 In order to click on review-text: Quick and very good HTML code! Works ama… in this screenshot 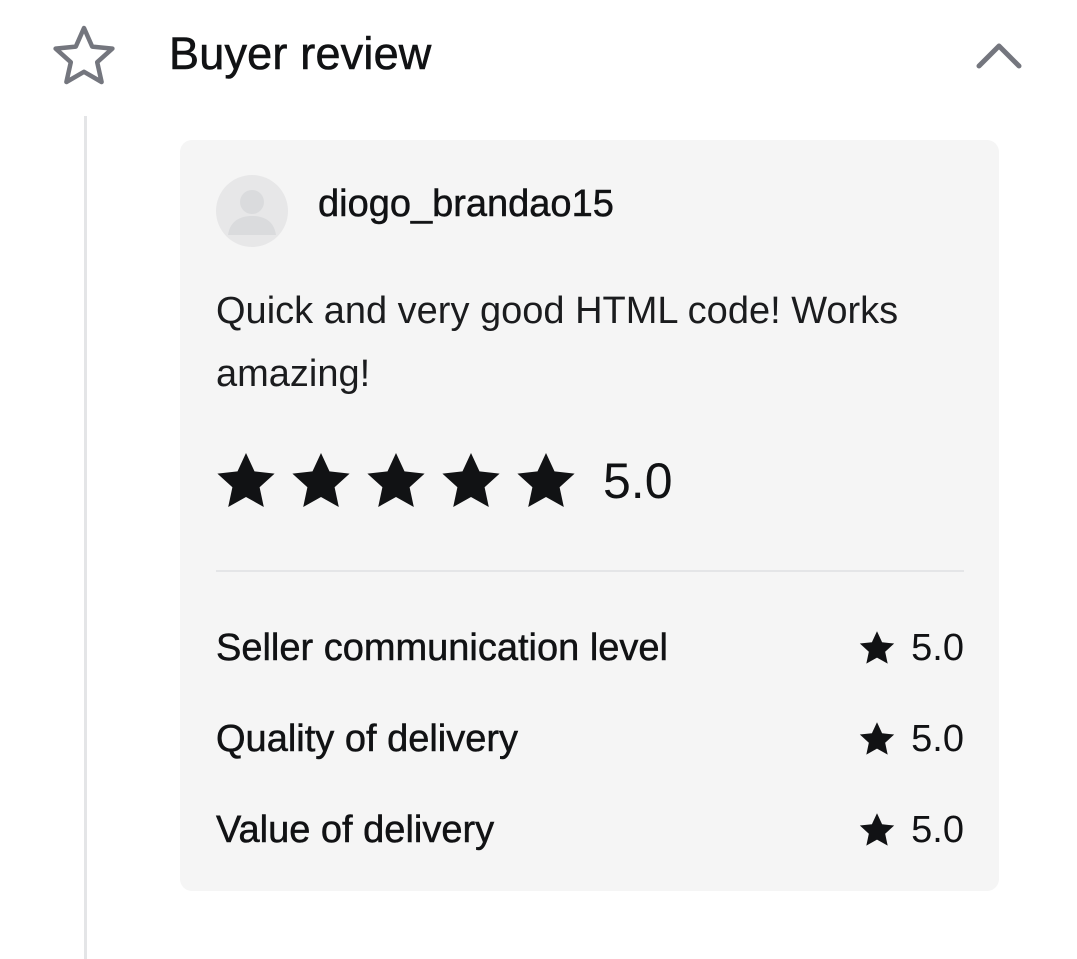, I will do `click(557, 342)`.